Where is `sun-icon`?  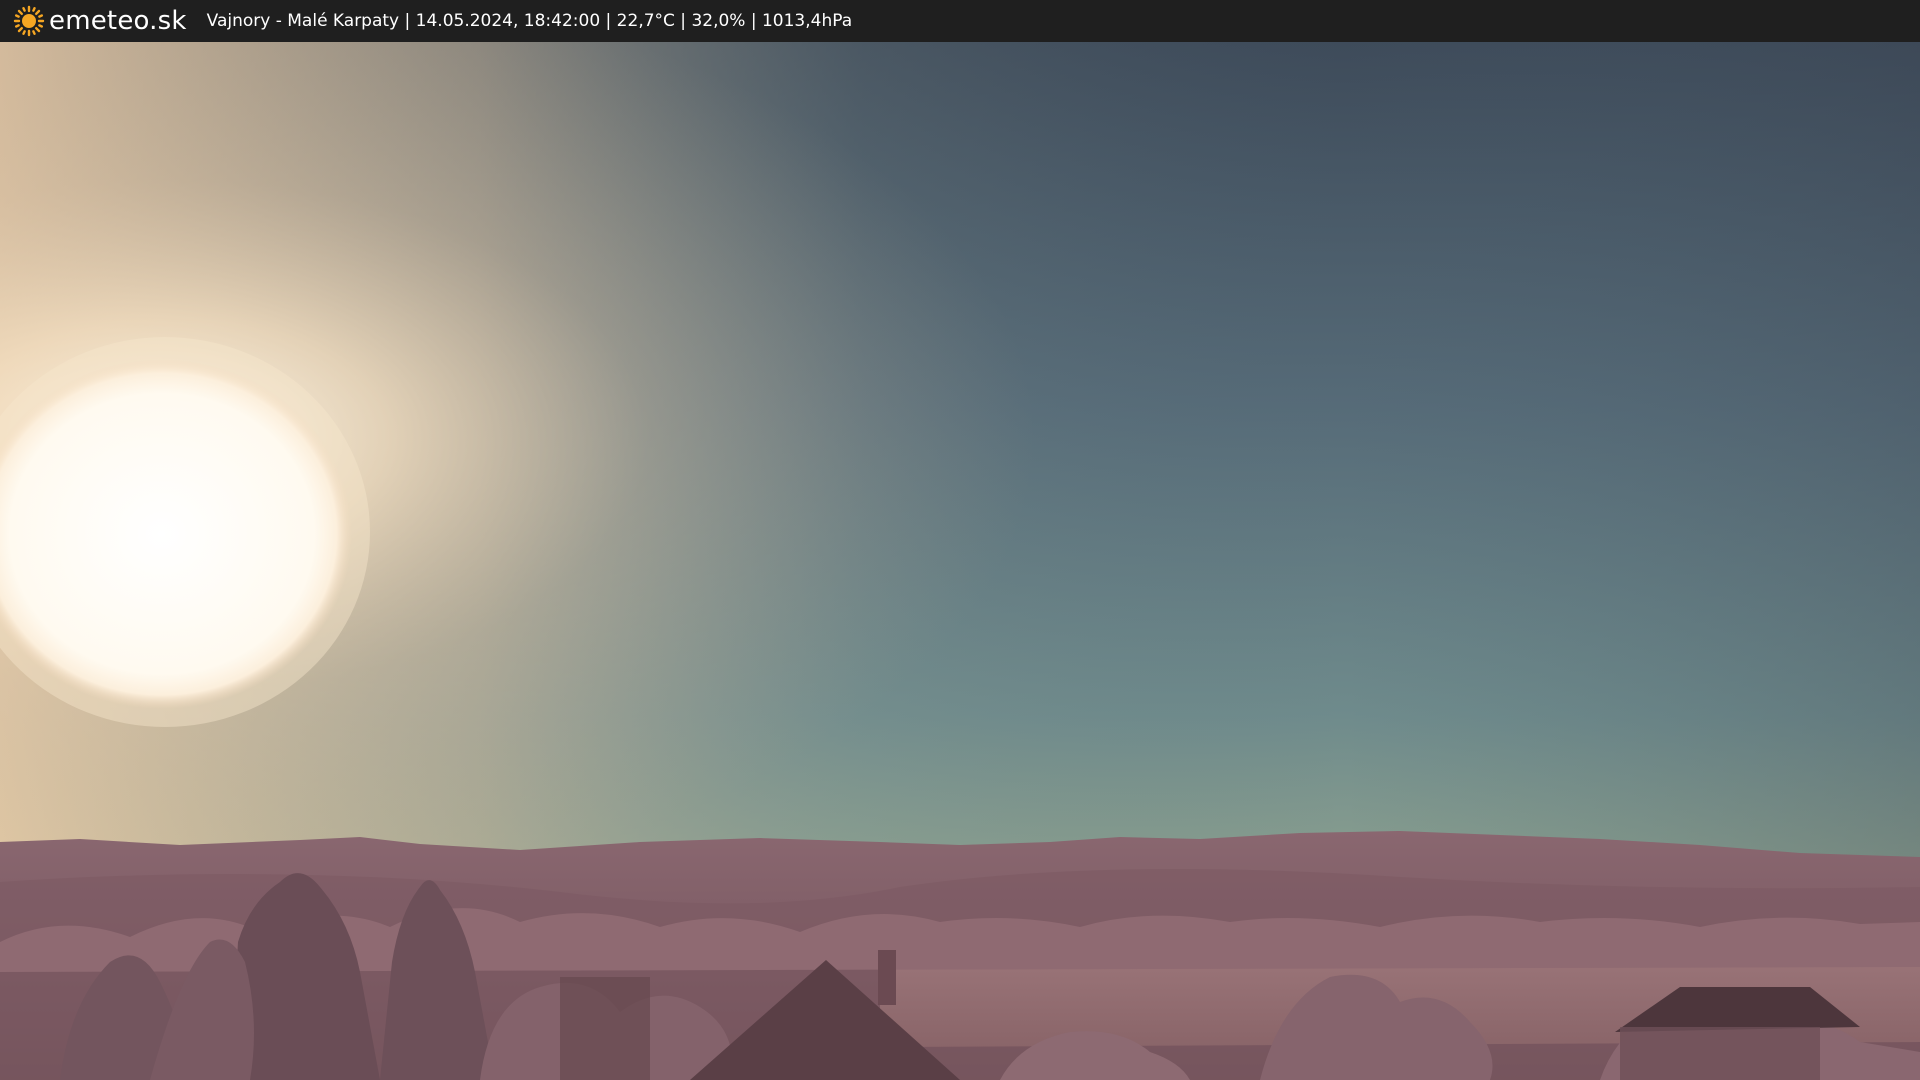
sun-icon is located at coordinates (29, 21).